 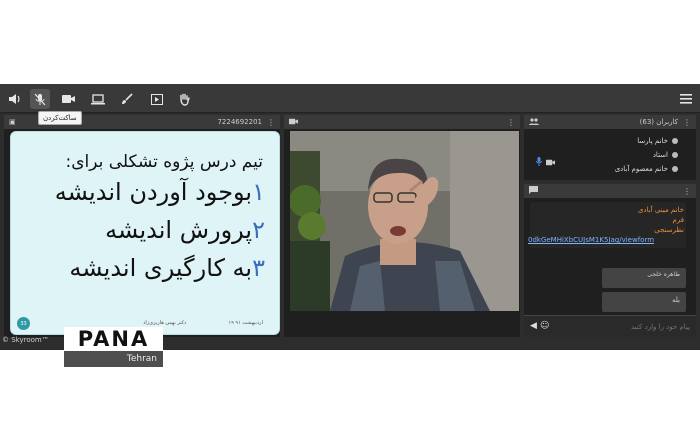 I want to click on video-camera-icon, so click(x=293, y=122).